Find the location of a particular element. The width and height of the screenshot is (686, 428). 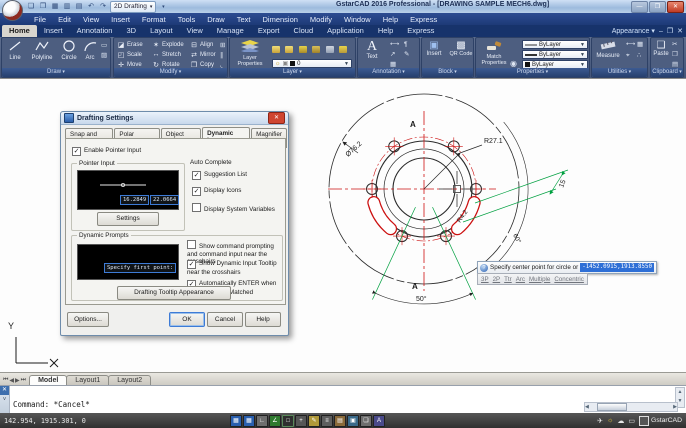

next-layout-icon: ▶ is located at coordinates (17, 380).